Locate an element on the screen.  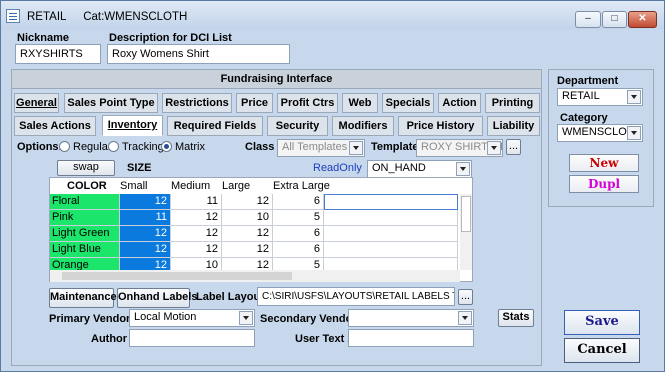
radio-matrix-label: Matrix is located at coordinates (190, 147).